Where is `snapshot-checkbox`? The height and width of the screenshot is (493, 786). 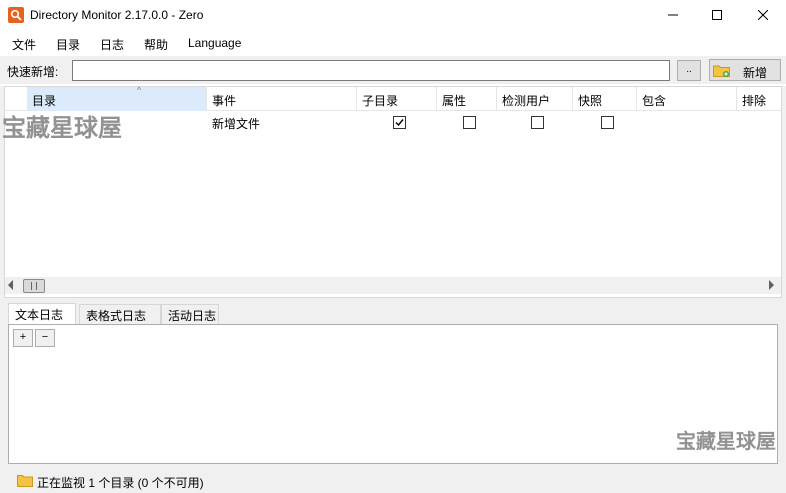 snapshot-checkbox is located at coordinates (607, 122).